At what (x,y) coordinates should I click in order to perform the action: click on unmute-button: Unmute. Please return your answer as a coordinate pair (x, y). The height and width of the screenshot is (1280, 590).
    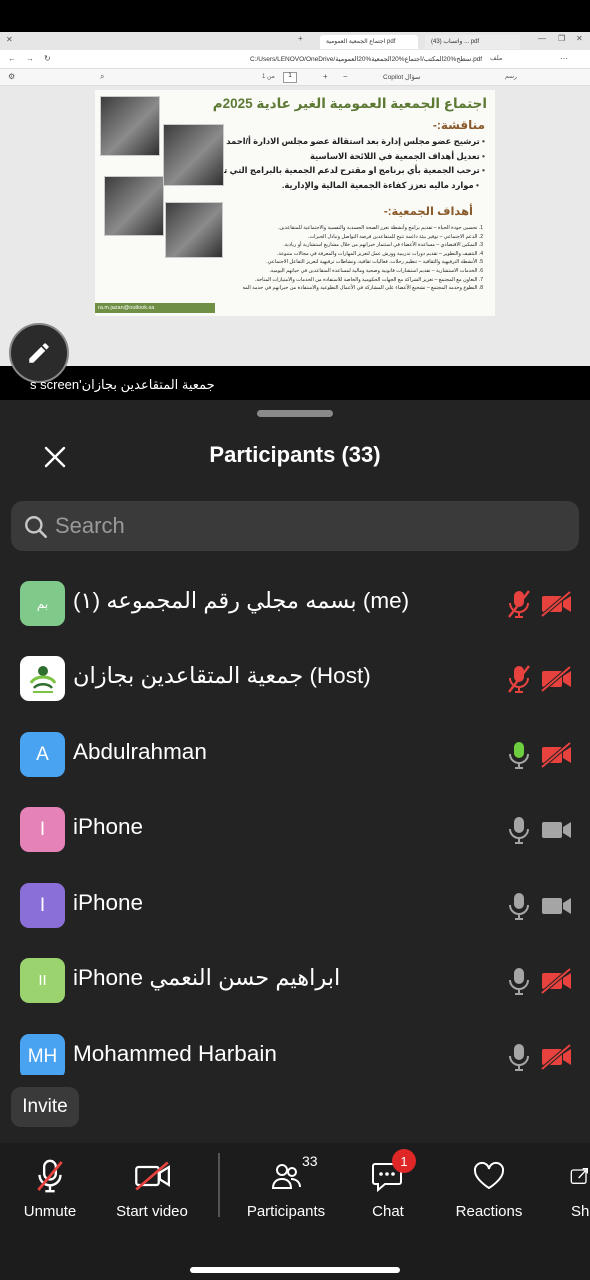
    Looking at the image, I should click on (50, 1190).